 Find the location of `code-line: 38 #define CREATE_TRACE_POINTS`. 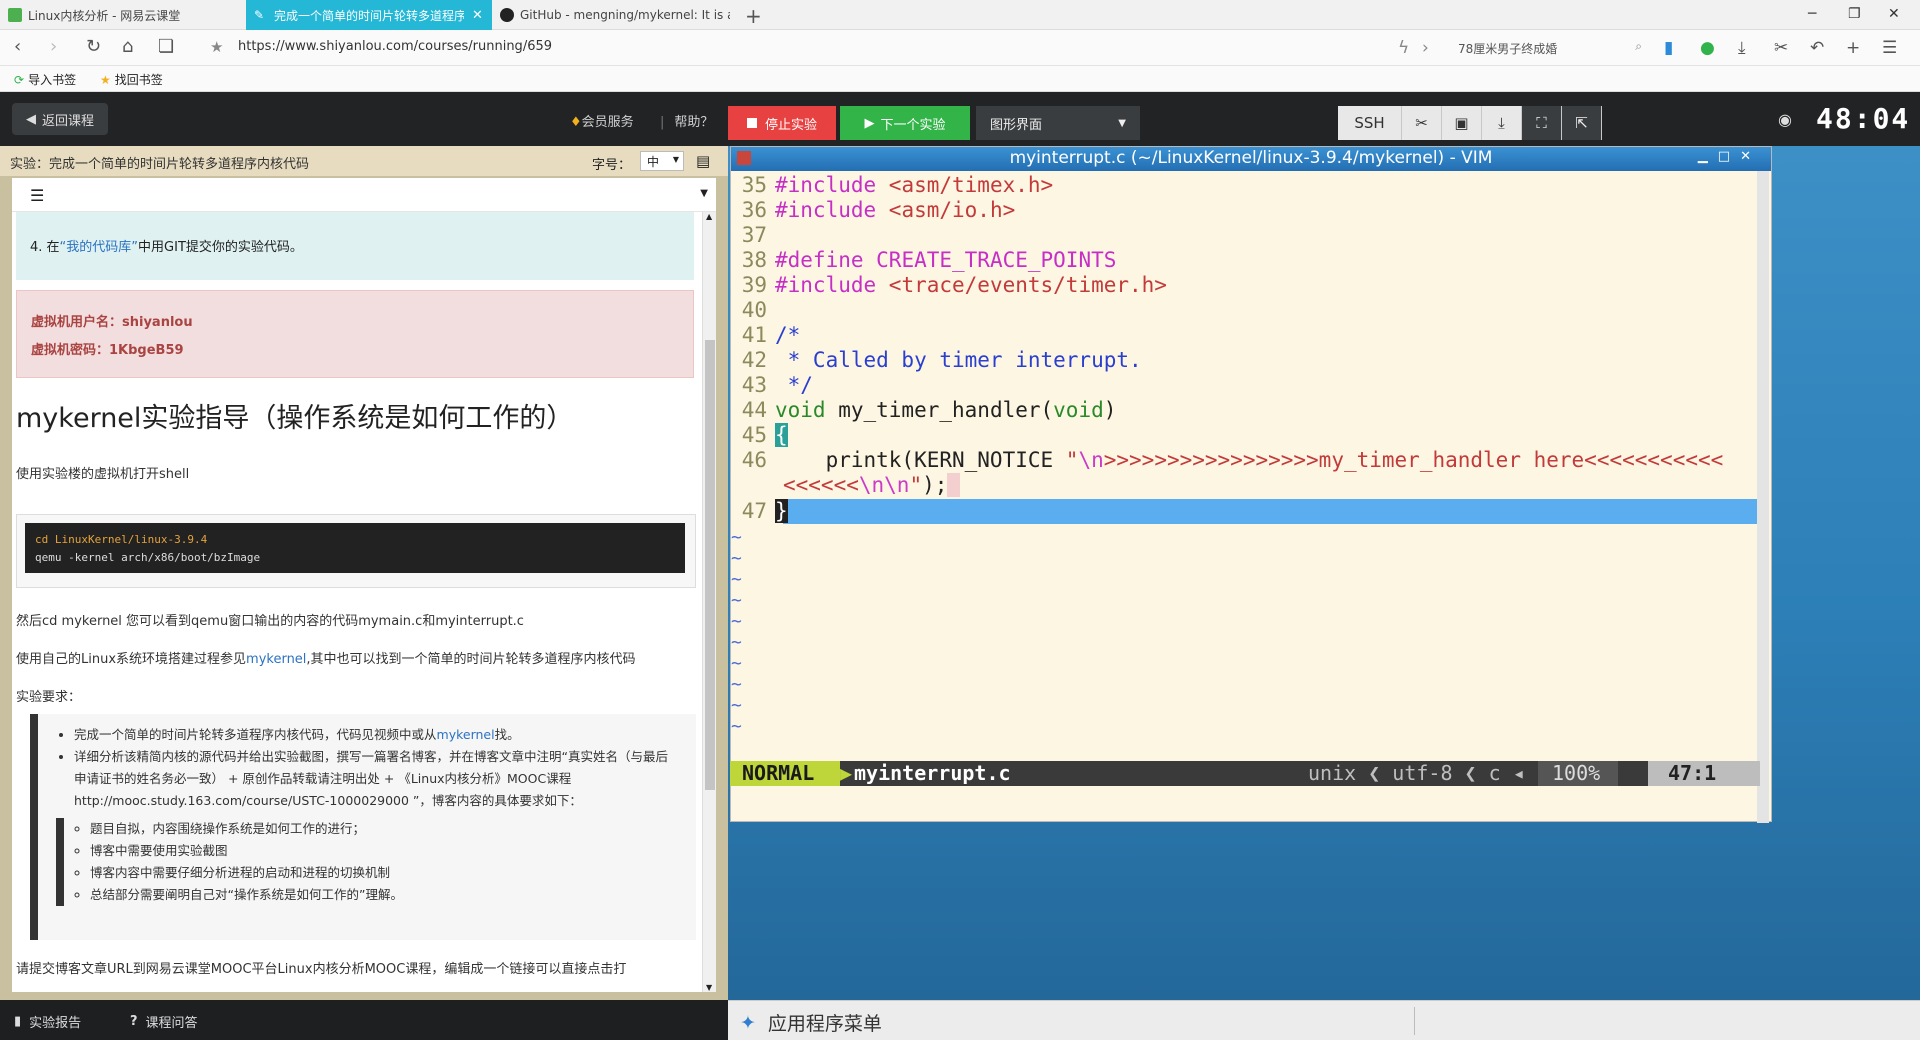

code-line: 38 #define CREATE_TRACE_POINTS is located at coordinates (929, 260).